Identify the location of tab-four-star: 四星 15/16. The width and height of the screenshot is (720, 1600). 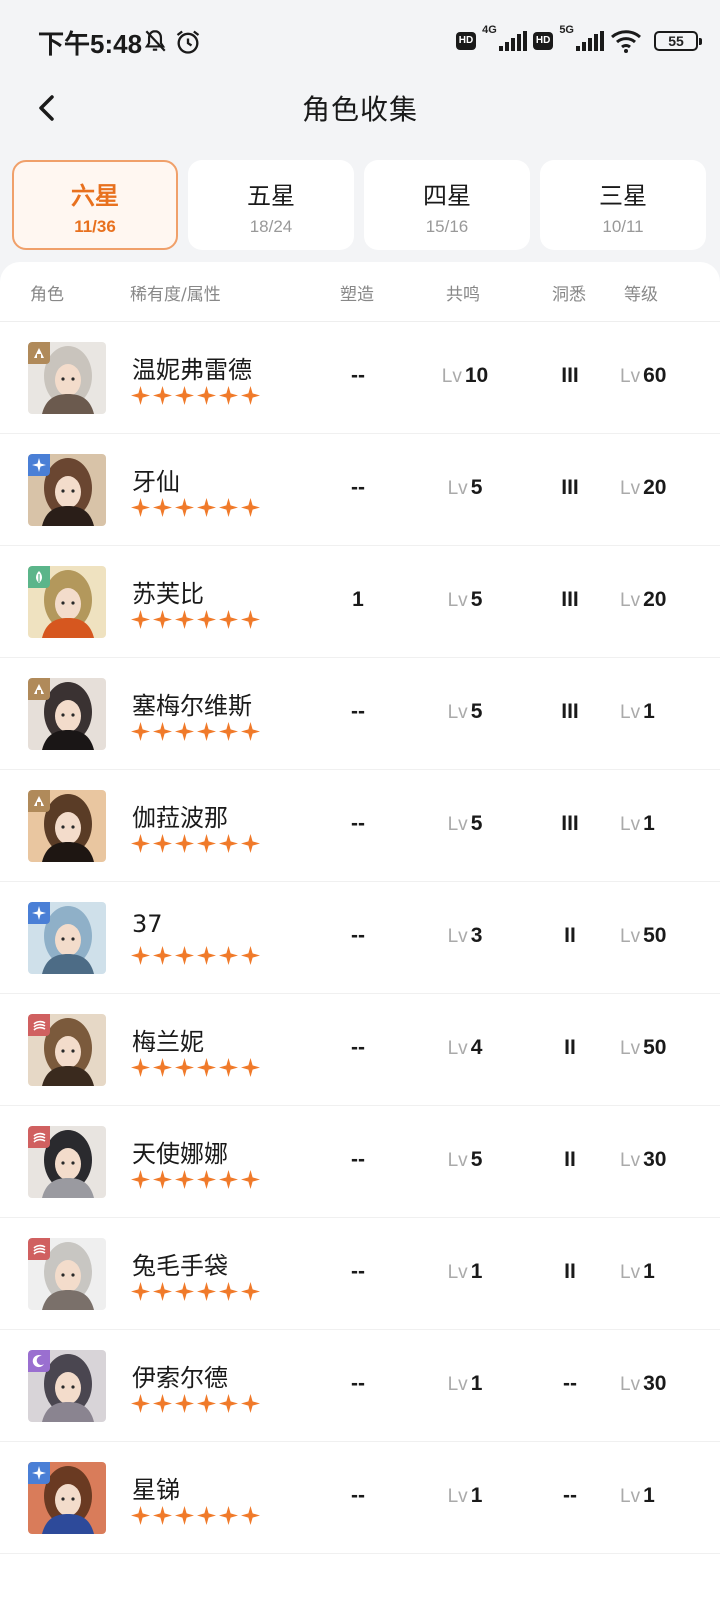
(447, 205).